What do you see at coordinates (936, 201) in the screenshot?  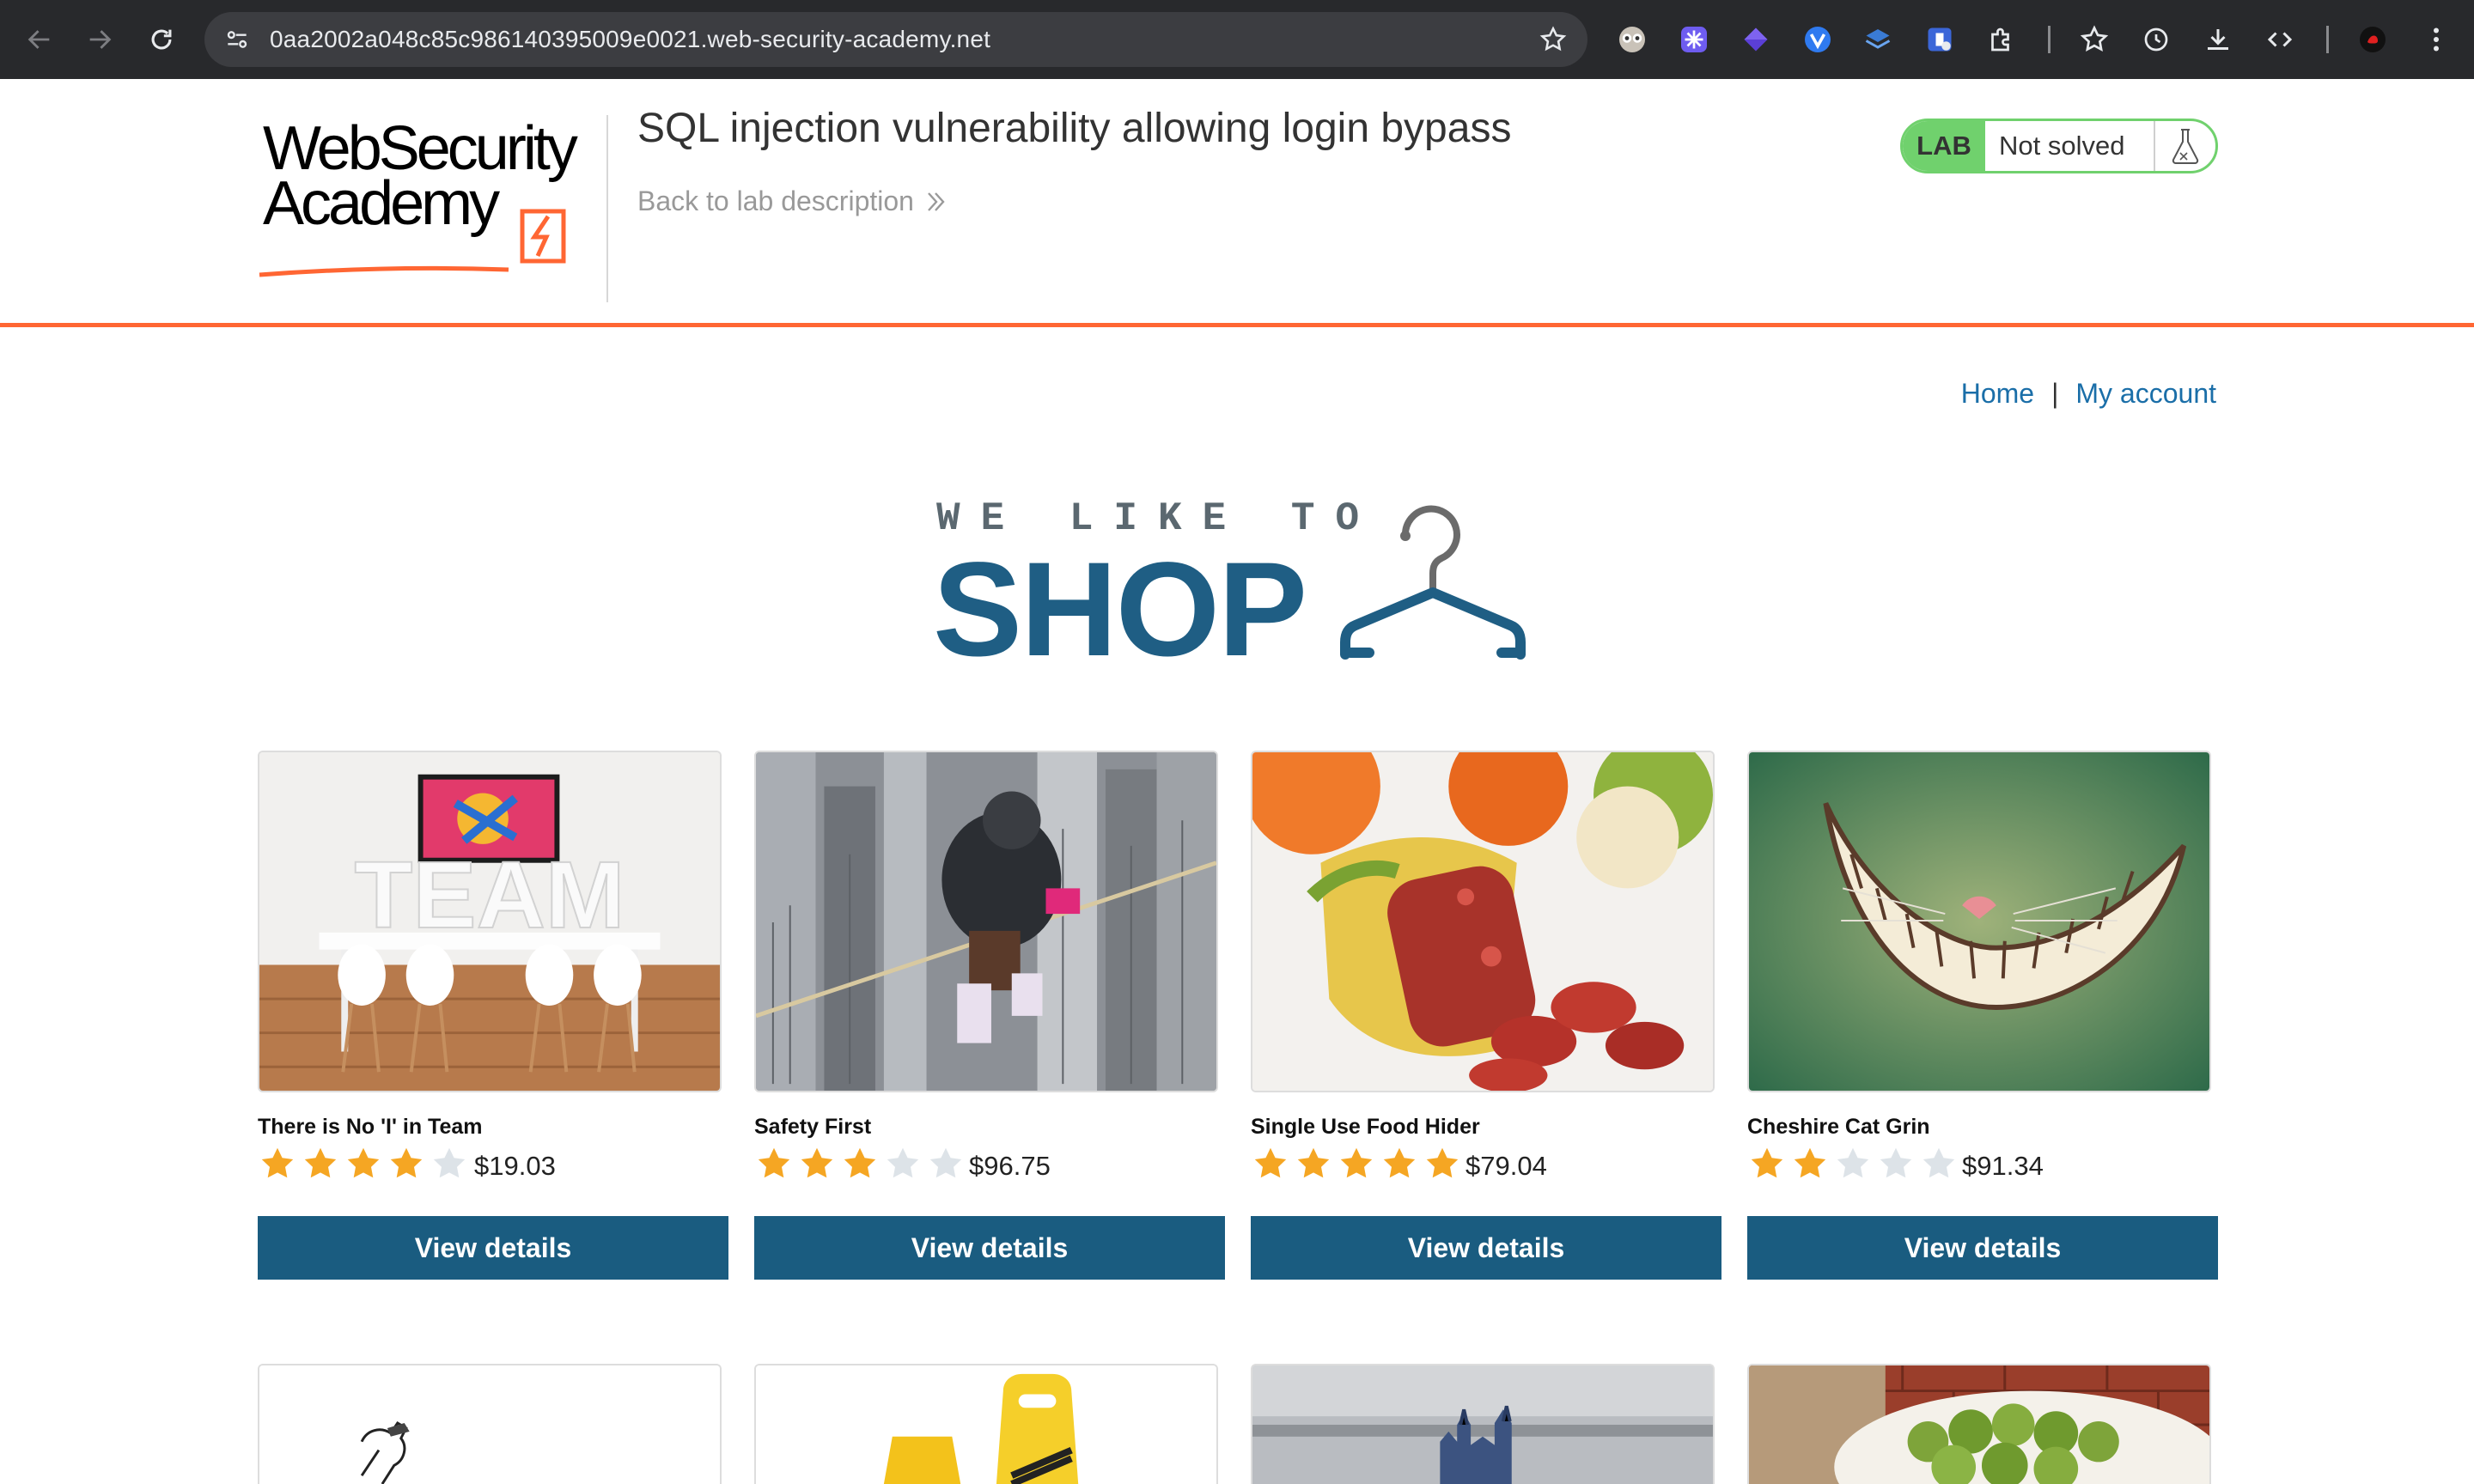 I see `double-chevron-right-icon` at bounding box center [936, 201].